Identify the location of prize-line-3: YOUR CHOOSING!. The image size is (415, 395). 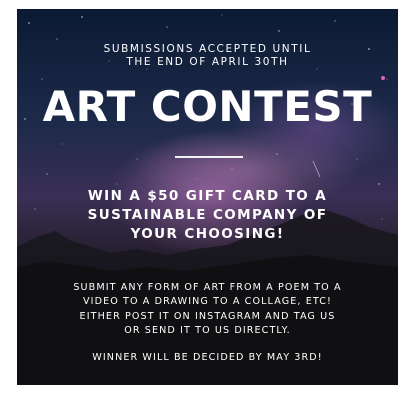
(207, 234).